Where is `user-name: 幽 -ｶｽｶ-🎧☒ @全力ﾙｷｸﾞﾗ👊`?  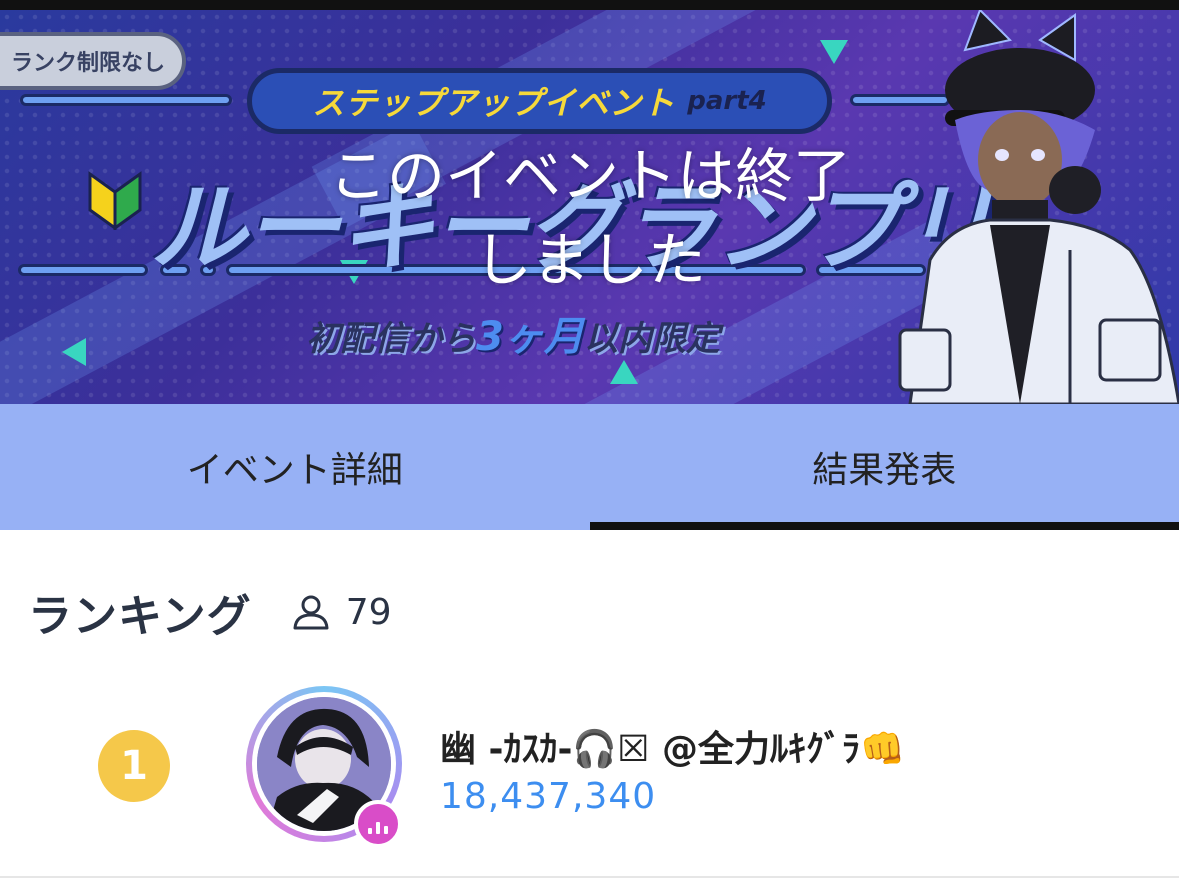 user-name: 幽 -ｶｽｶ-🎧☒ @全力ﾙｷｸﾞﾗ👊 is located at coordinates (672, 746).